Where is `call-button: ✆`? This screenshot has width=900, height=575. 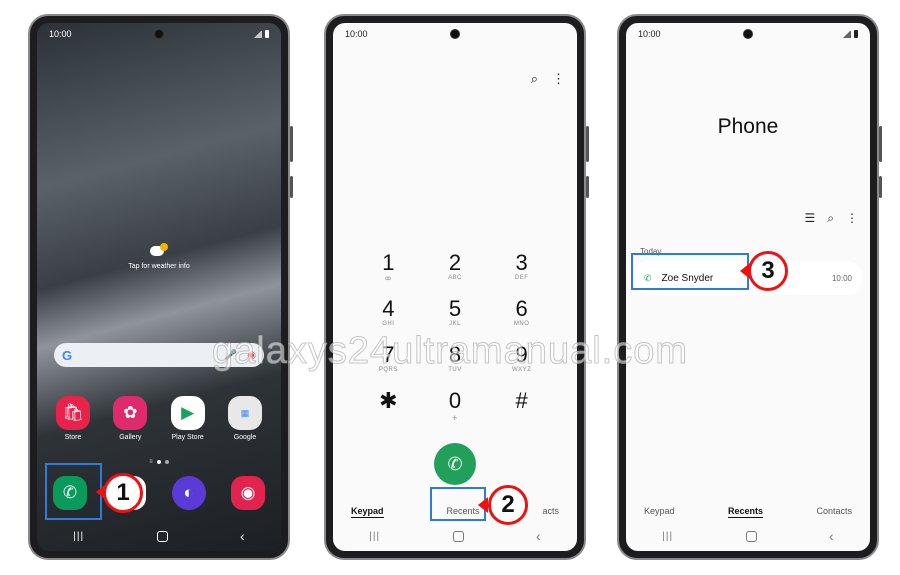 call-button: ✆ is located at coordinates (455, 464).